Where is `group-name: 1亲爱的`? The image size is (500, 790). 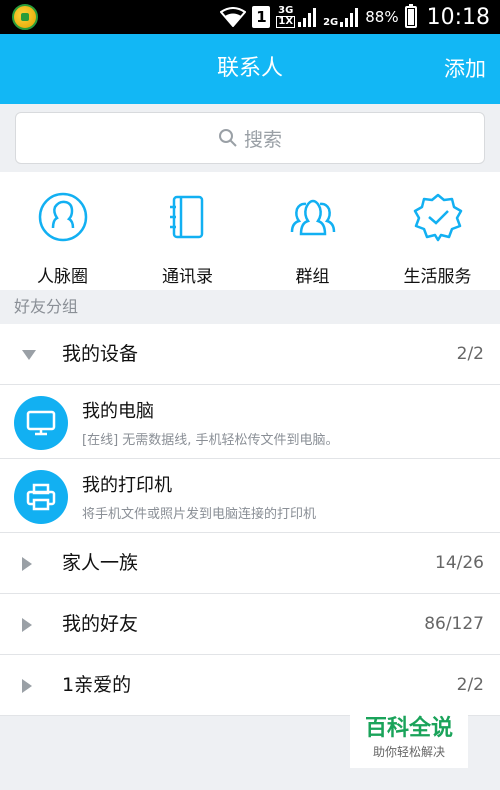 group-name: 1亲爱的 is located at coordinates (97, 685).